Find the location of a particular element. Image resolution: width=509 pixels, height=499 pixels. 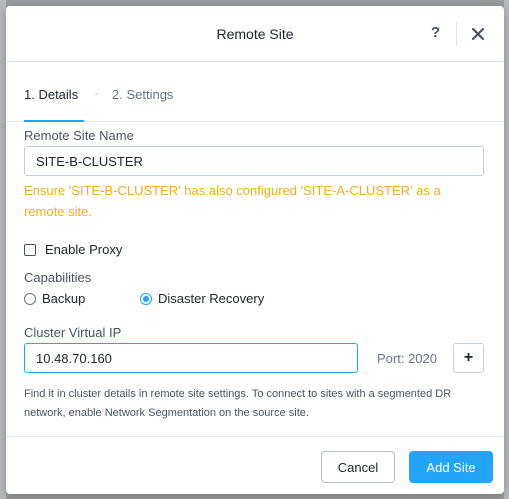

active-tab-indicator is located at coordinates (54, 121).